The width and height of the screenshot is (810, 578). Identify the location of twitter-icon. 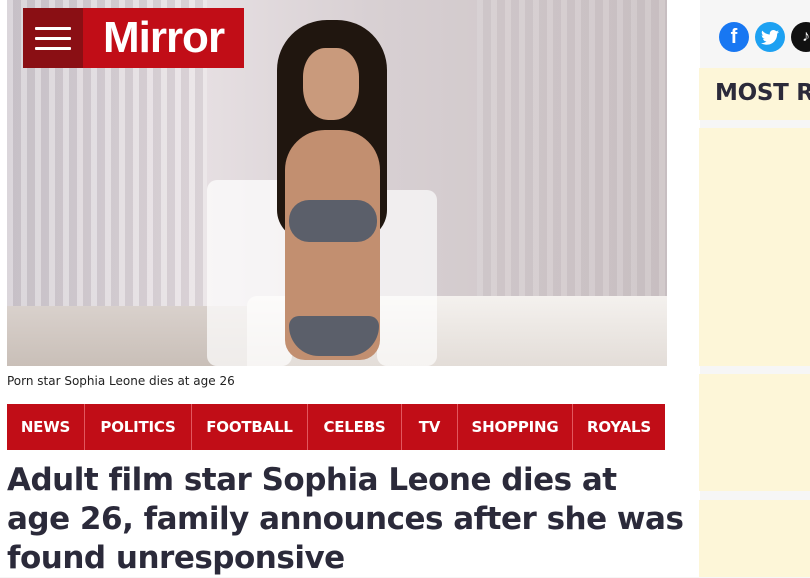
(770, 37).